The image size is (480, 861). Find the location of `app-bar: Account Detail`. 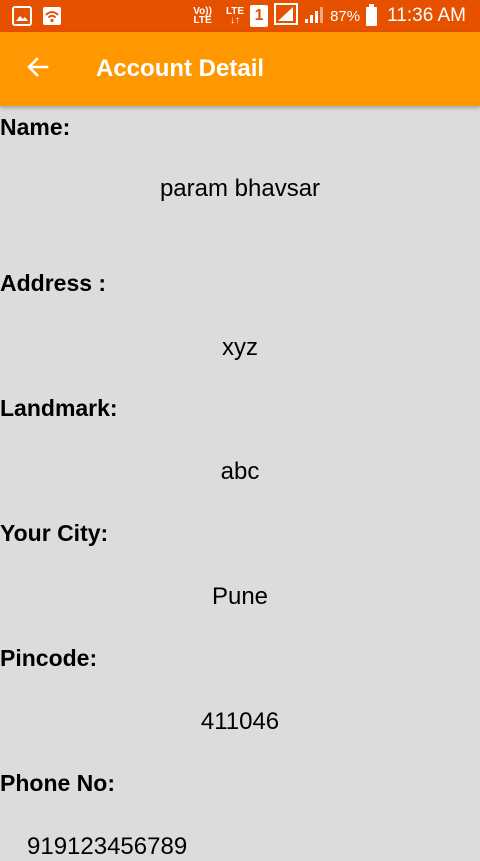

app-bar: Account Detail is located at coordinates (240, 69).